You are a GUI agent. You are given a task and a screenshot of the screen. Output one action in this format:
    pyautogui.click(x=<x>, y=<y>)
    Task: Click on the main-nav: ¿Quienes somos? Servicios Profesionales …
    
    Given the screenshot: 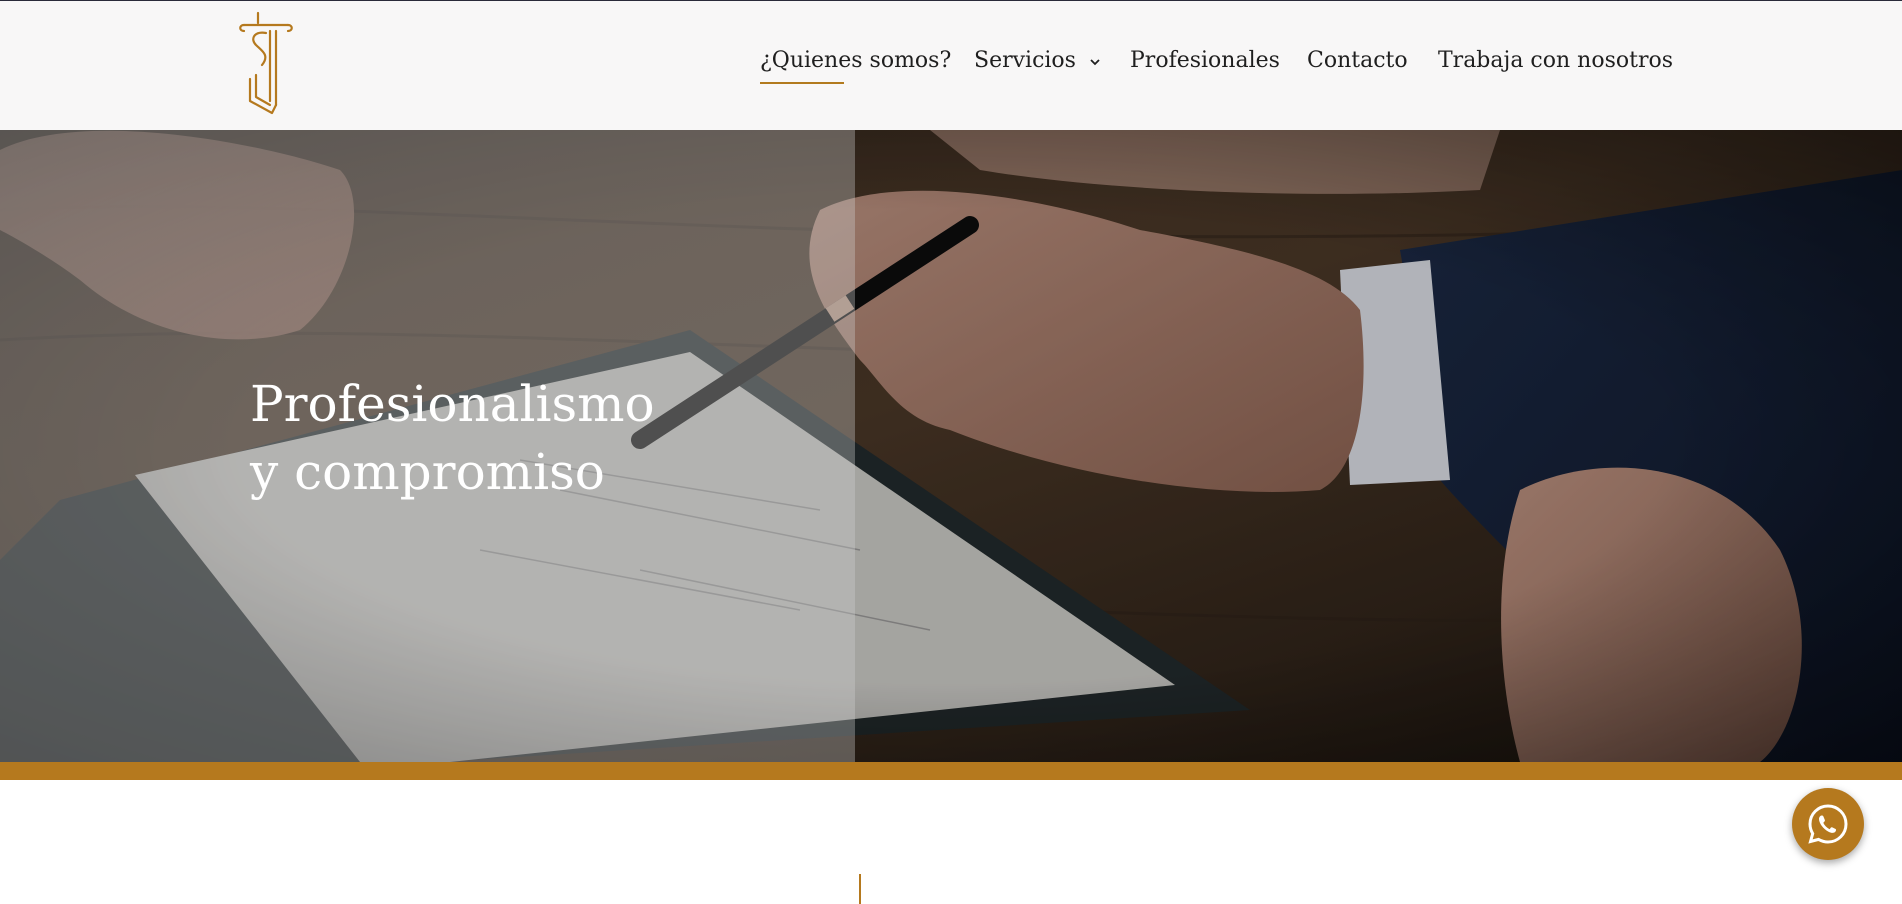 What is the action you would take?
    pyautogui.click(x=951, y=65)
    